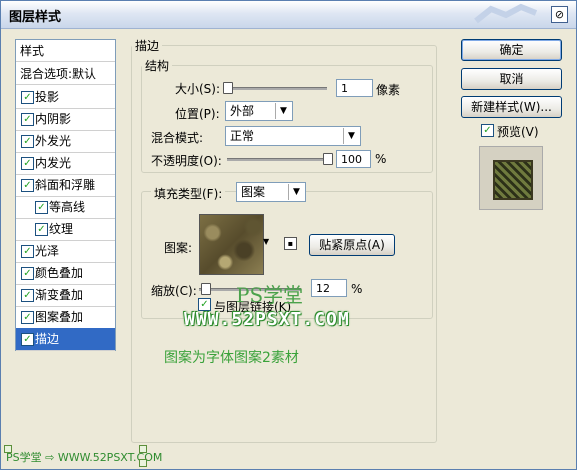  Describe the element at coordinates (511, 50) in the screenshot. I see `ok-button: 确定` at that location.